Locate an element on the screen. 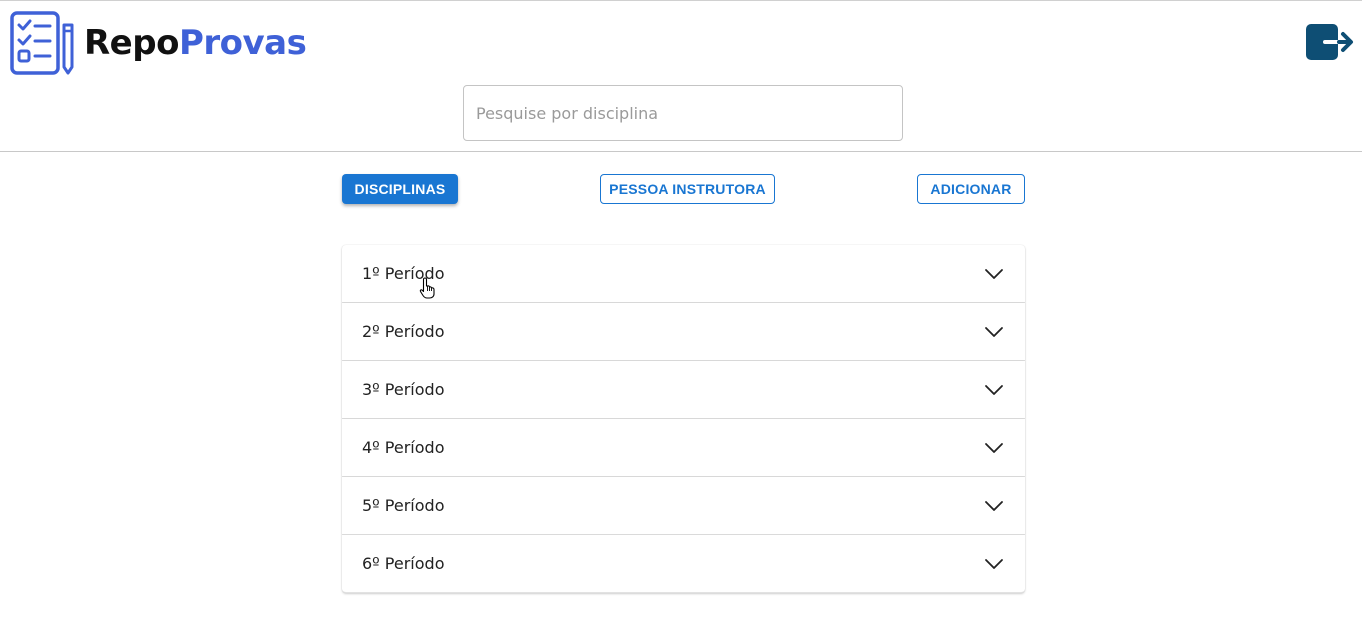  brand-name-part1: Repo is located at coordinates (131, 43).